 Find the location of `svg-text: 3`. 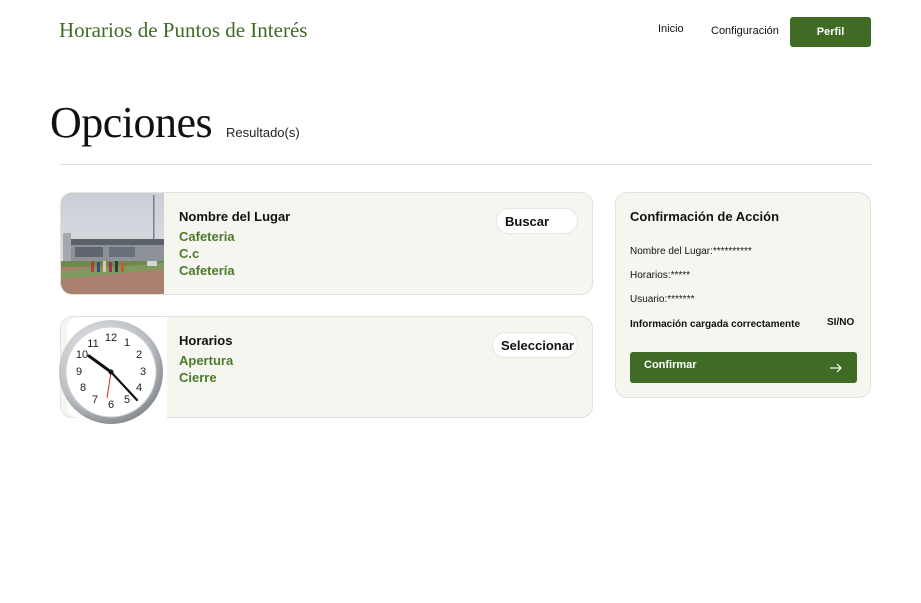

svg-text: 3 is located at coordinates (143, 372).